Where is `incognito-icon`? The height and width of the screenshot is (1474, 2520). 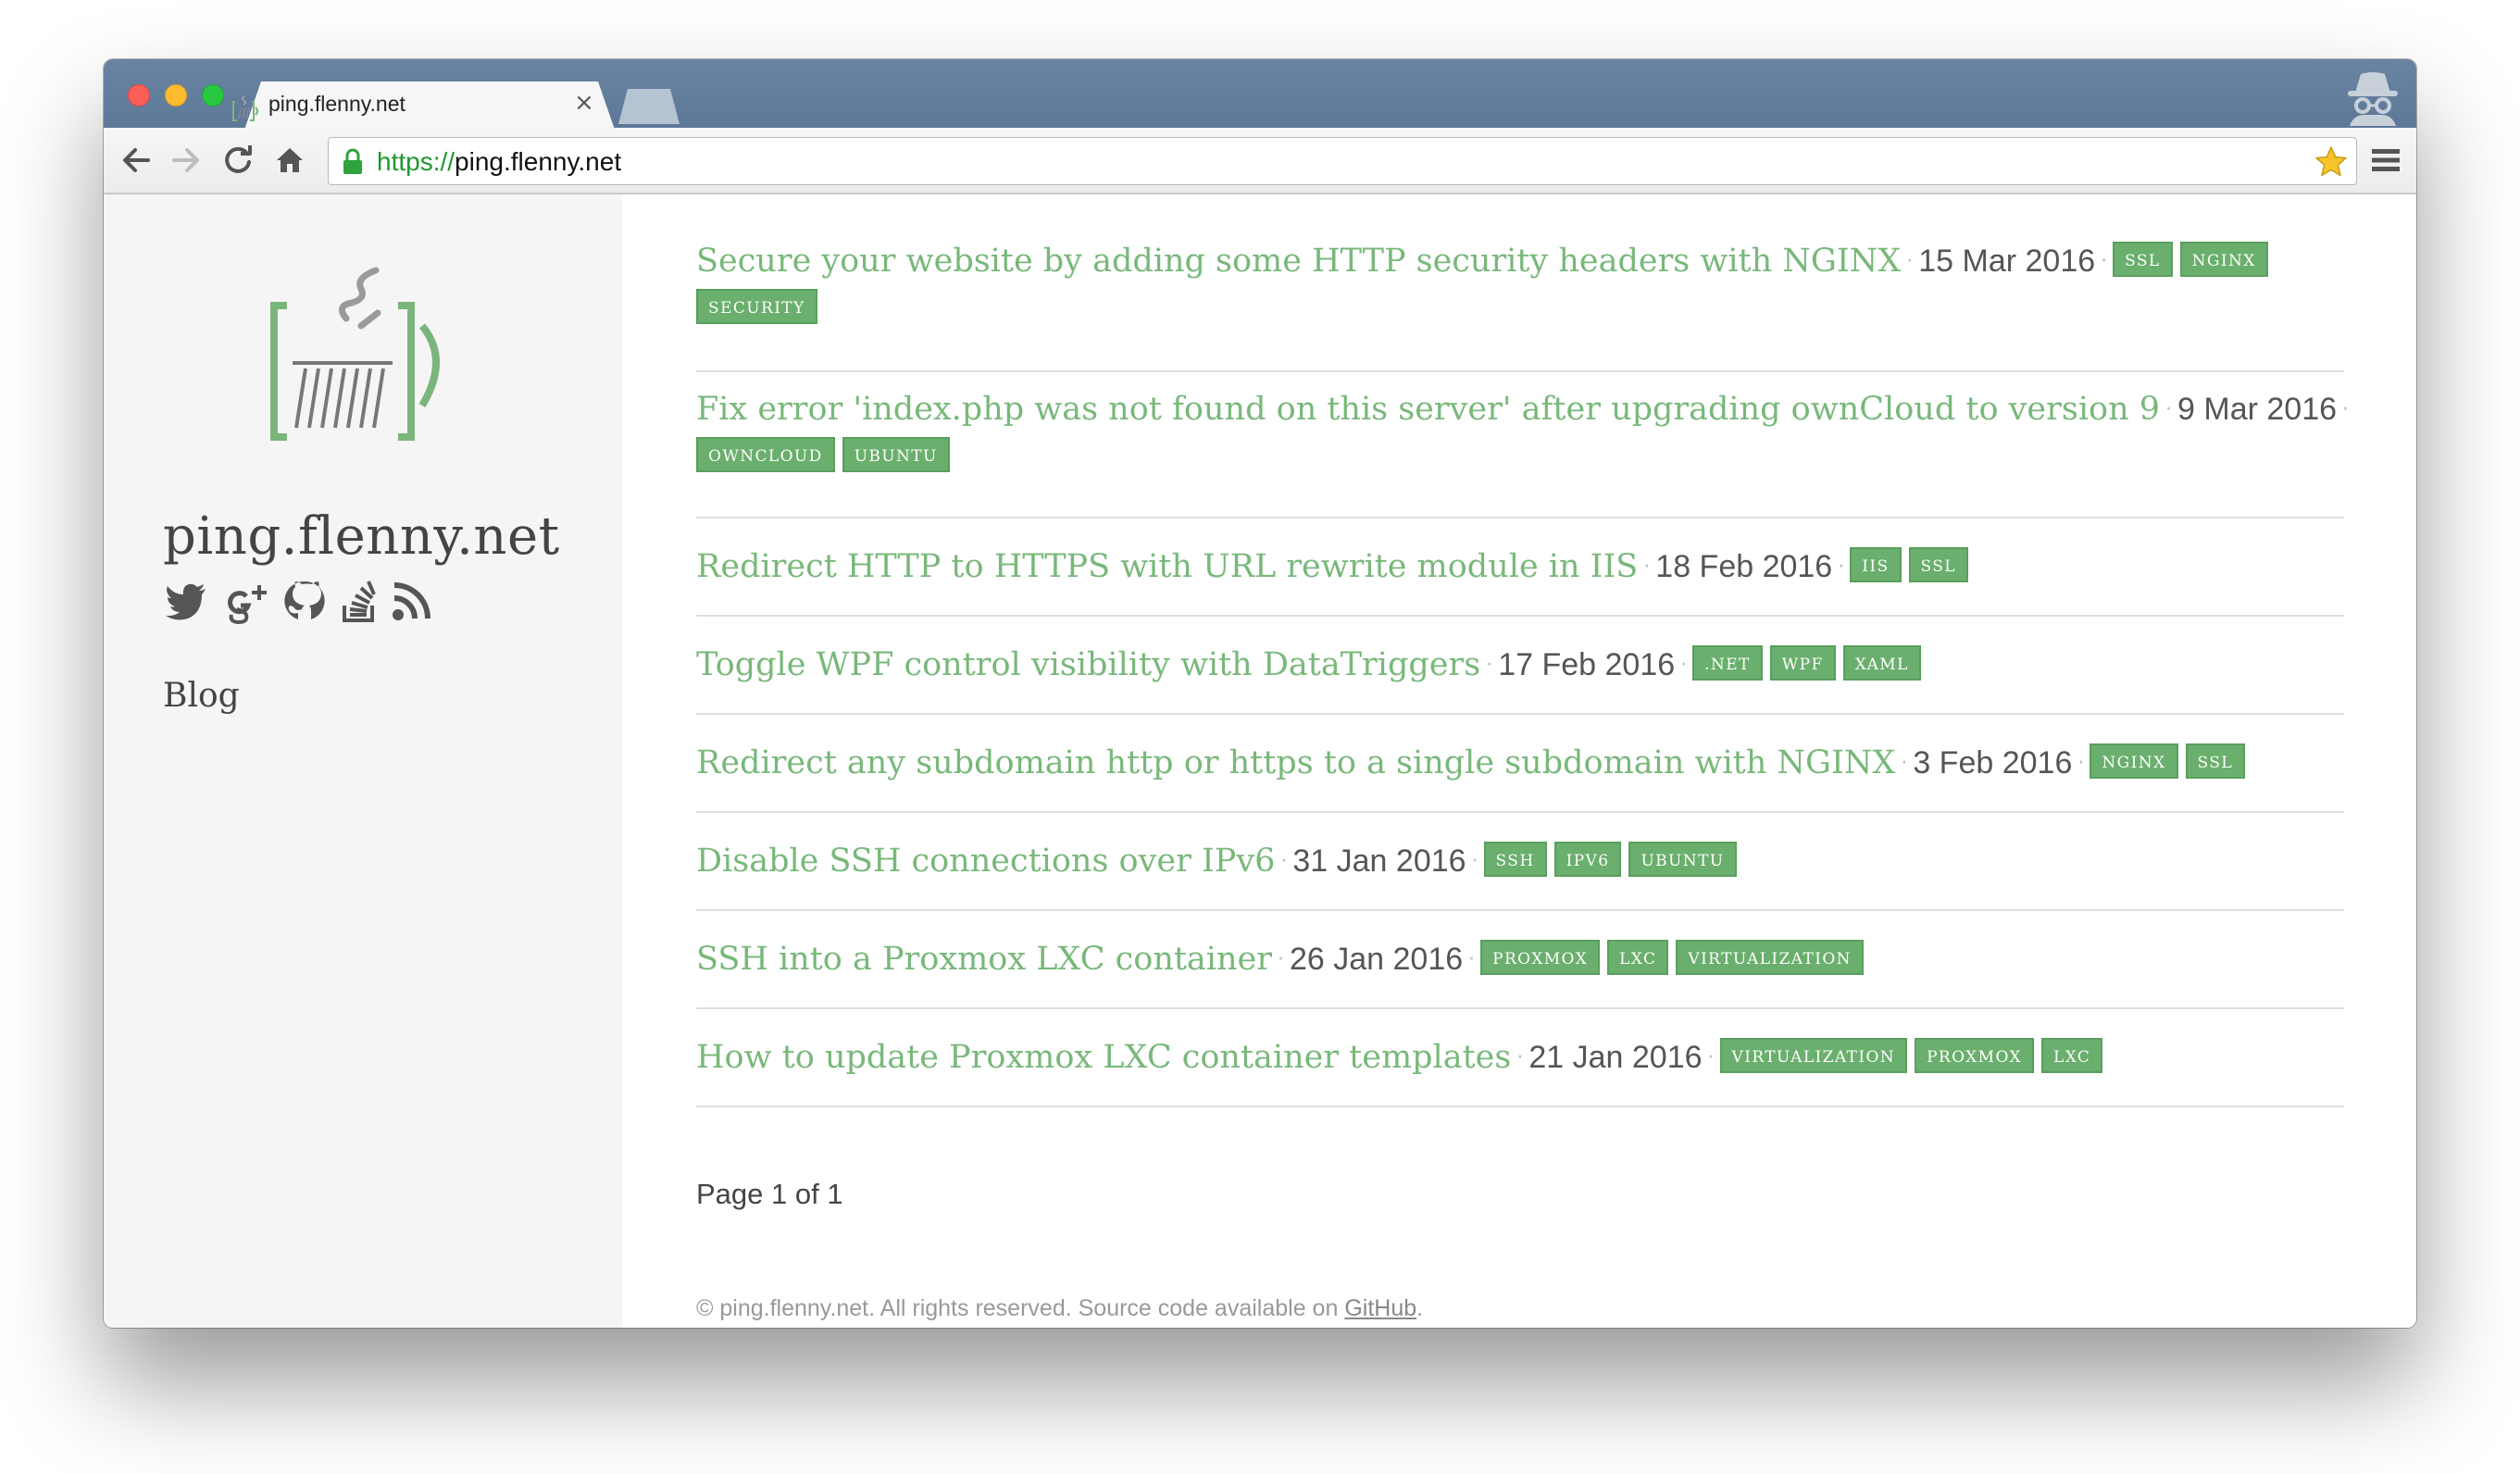
incognito-icon is located at coordinates (2373, 99).